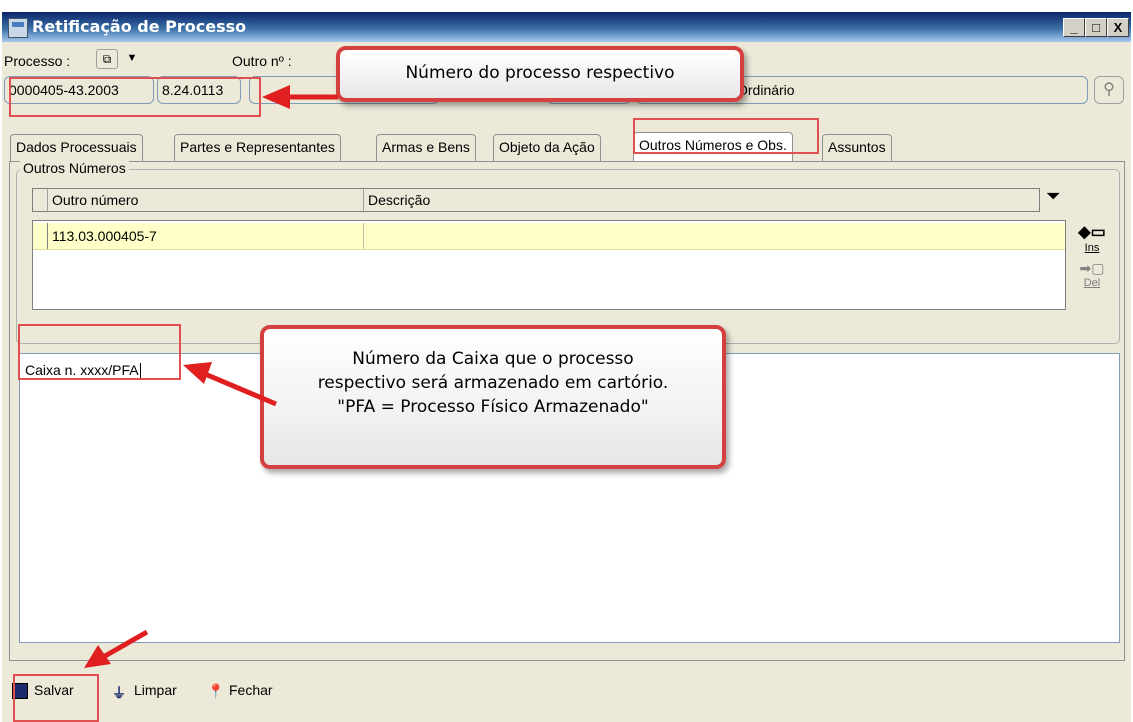 Image resolution: width=1133 pixels, height=722 pixels. Describe the element at coordinates (197, 373) in the screenshot. I see `arrow-head-memo-text` at that location.